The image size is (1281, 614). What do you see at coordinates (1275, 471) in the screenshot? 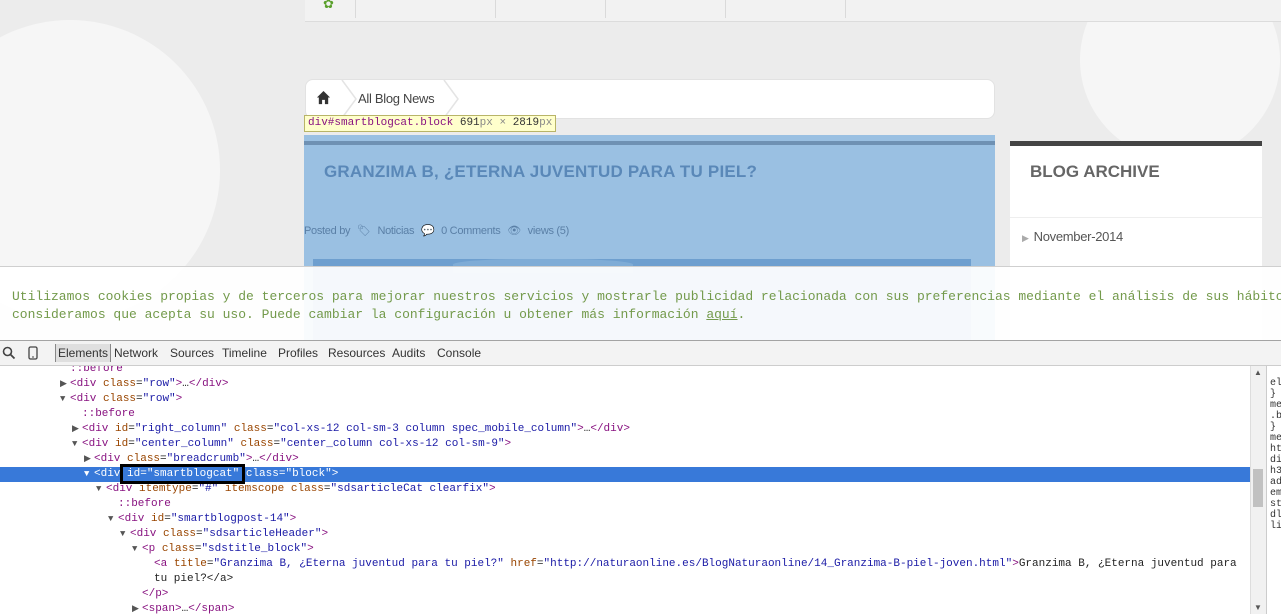
I see `style-rule-fragment: h3` at bounding box center [1275, 471].